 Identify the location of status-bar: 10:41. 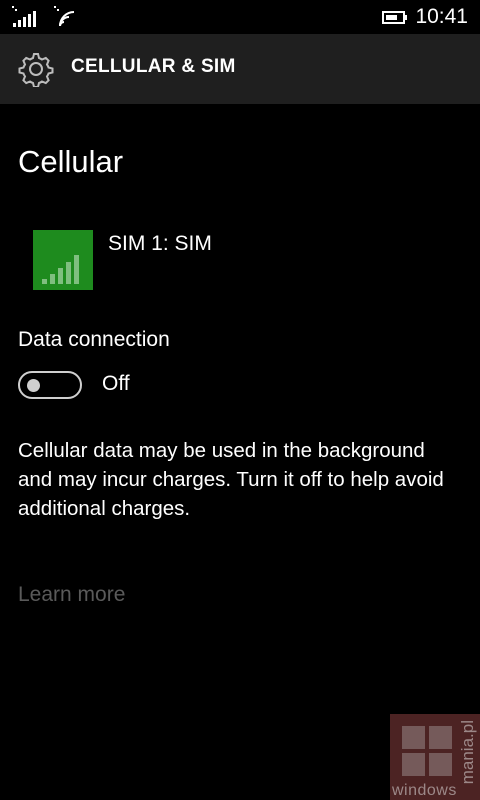
(240, 17).